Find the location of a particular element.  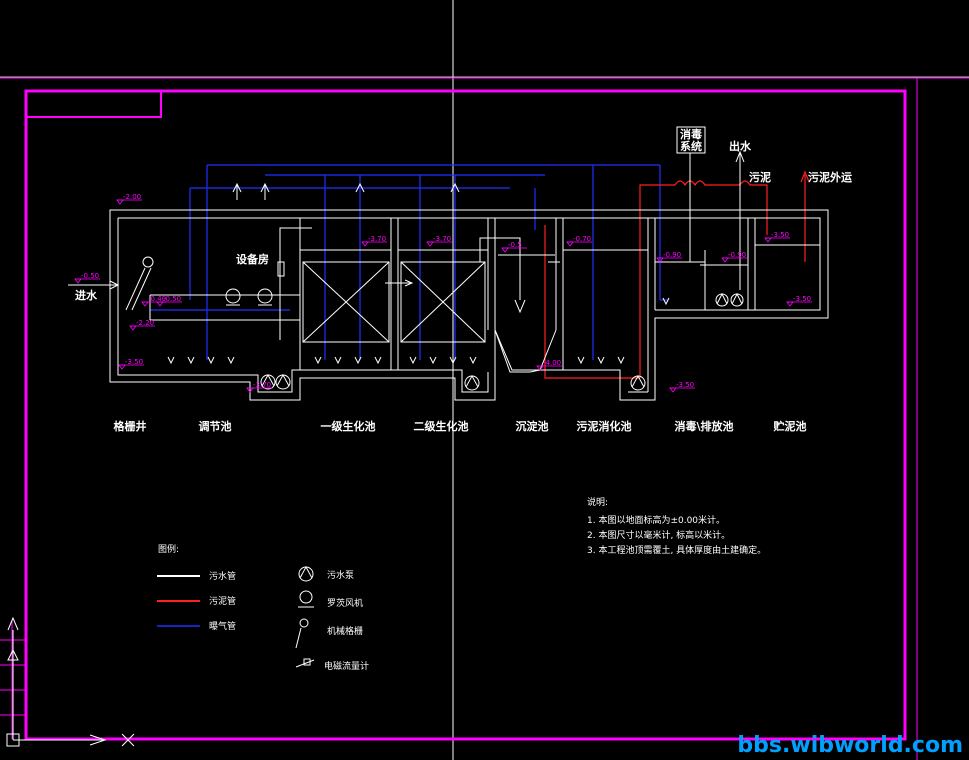

outflow-label: 出水 is located at coordinates (740, 146).